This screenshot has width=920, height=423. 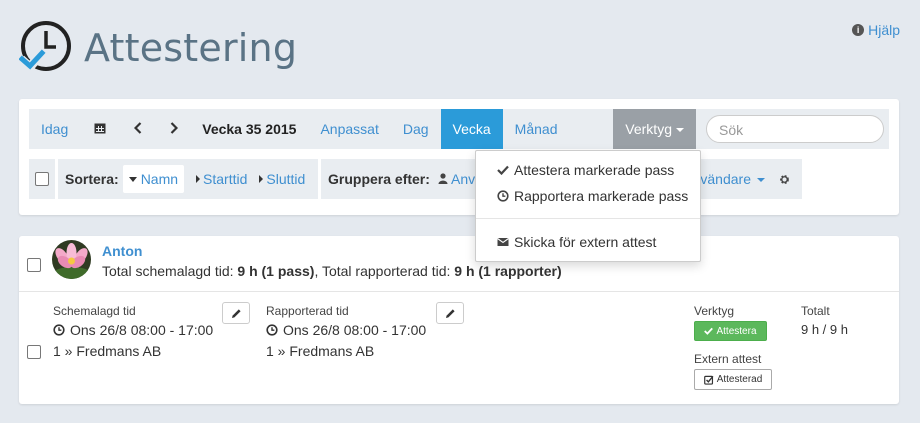 What do you see at coordinates (191, 48) in the screenshot?
I see `page-title: Attestering` at bounding box center [191, 48].